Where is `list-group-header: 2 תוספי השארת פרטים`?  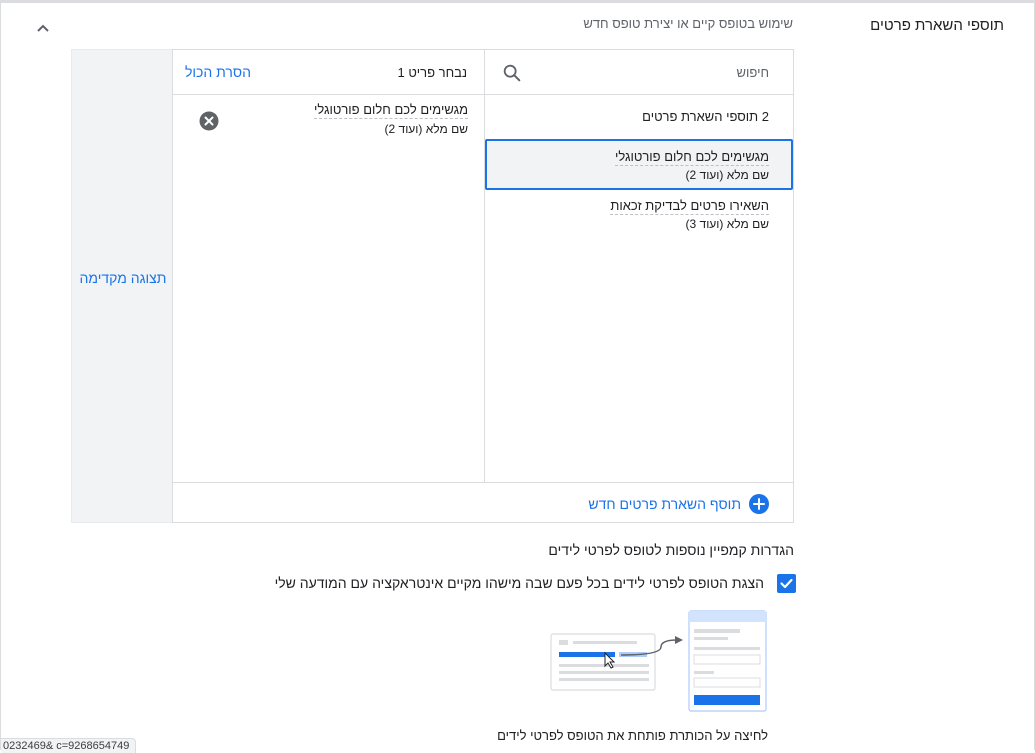
list-group-header: 2 תוספי השארת פרטים is located at coordinates (705, 116).